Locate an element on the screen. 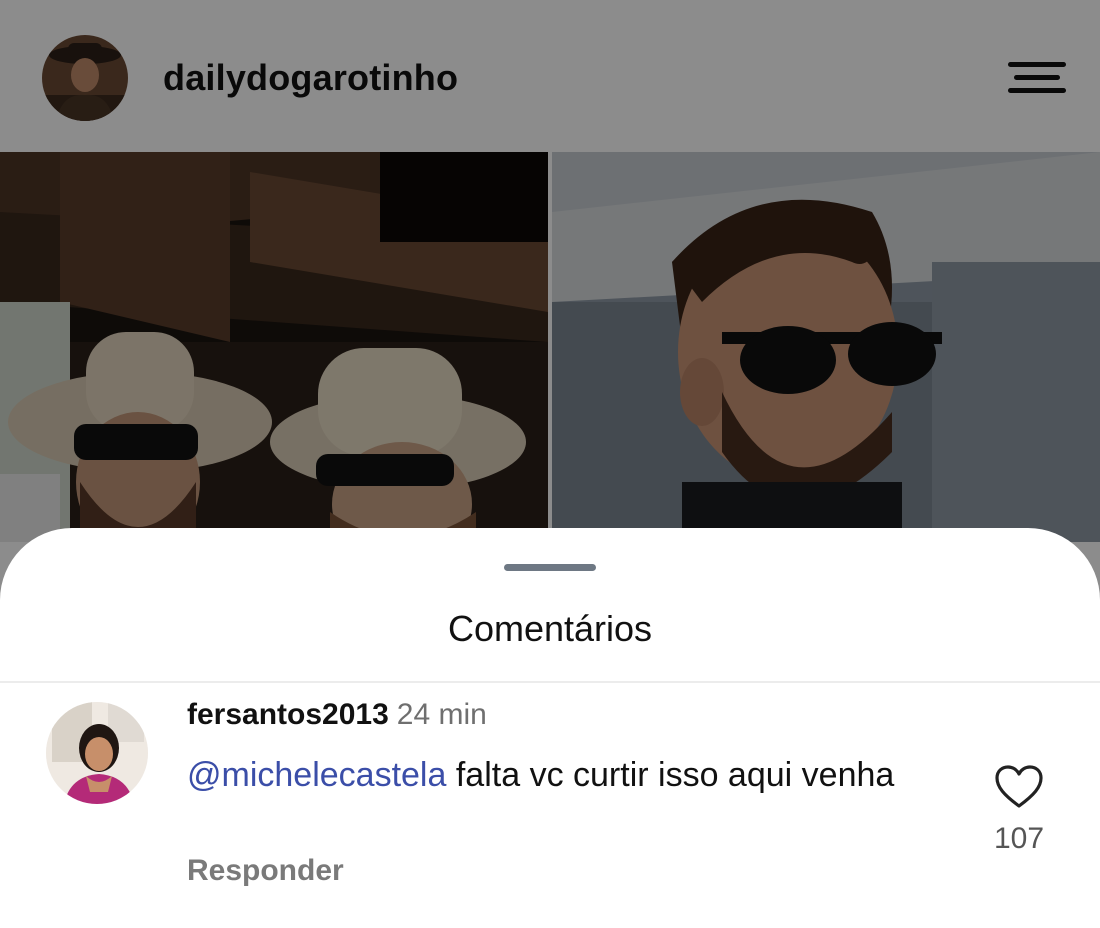  comment-header: fersantos2013 24 min is located at coordinates (337, 715).